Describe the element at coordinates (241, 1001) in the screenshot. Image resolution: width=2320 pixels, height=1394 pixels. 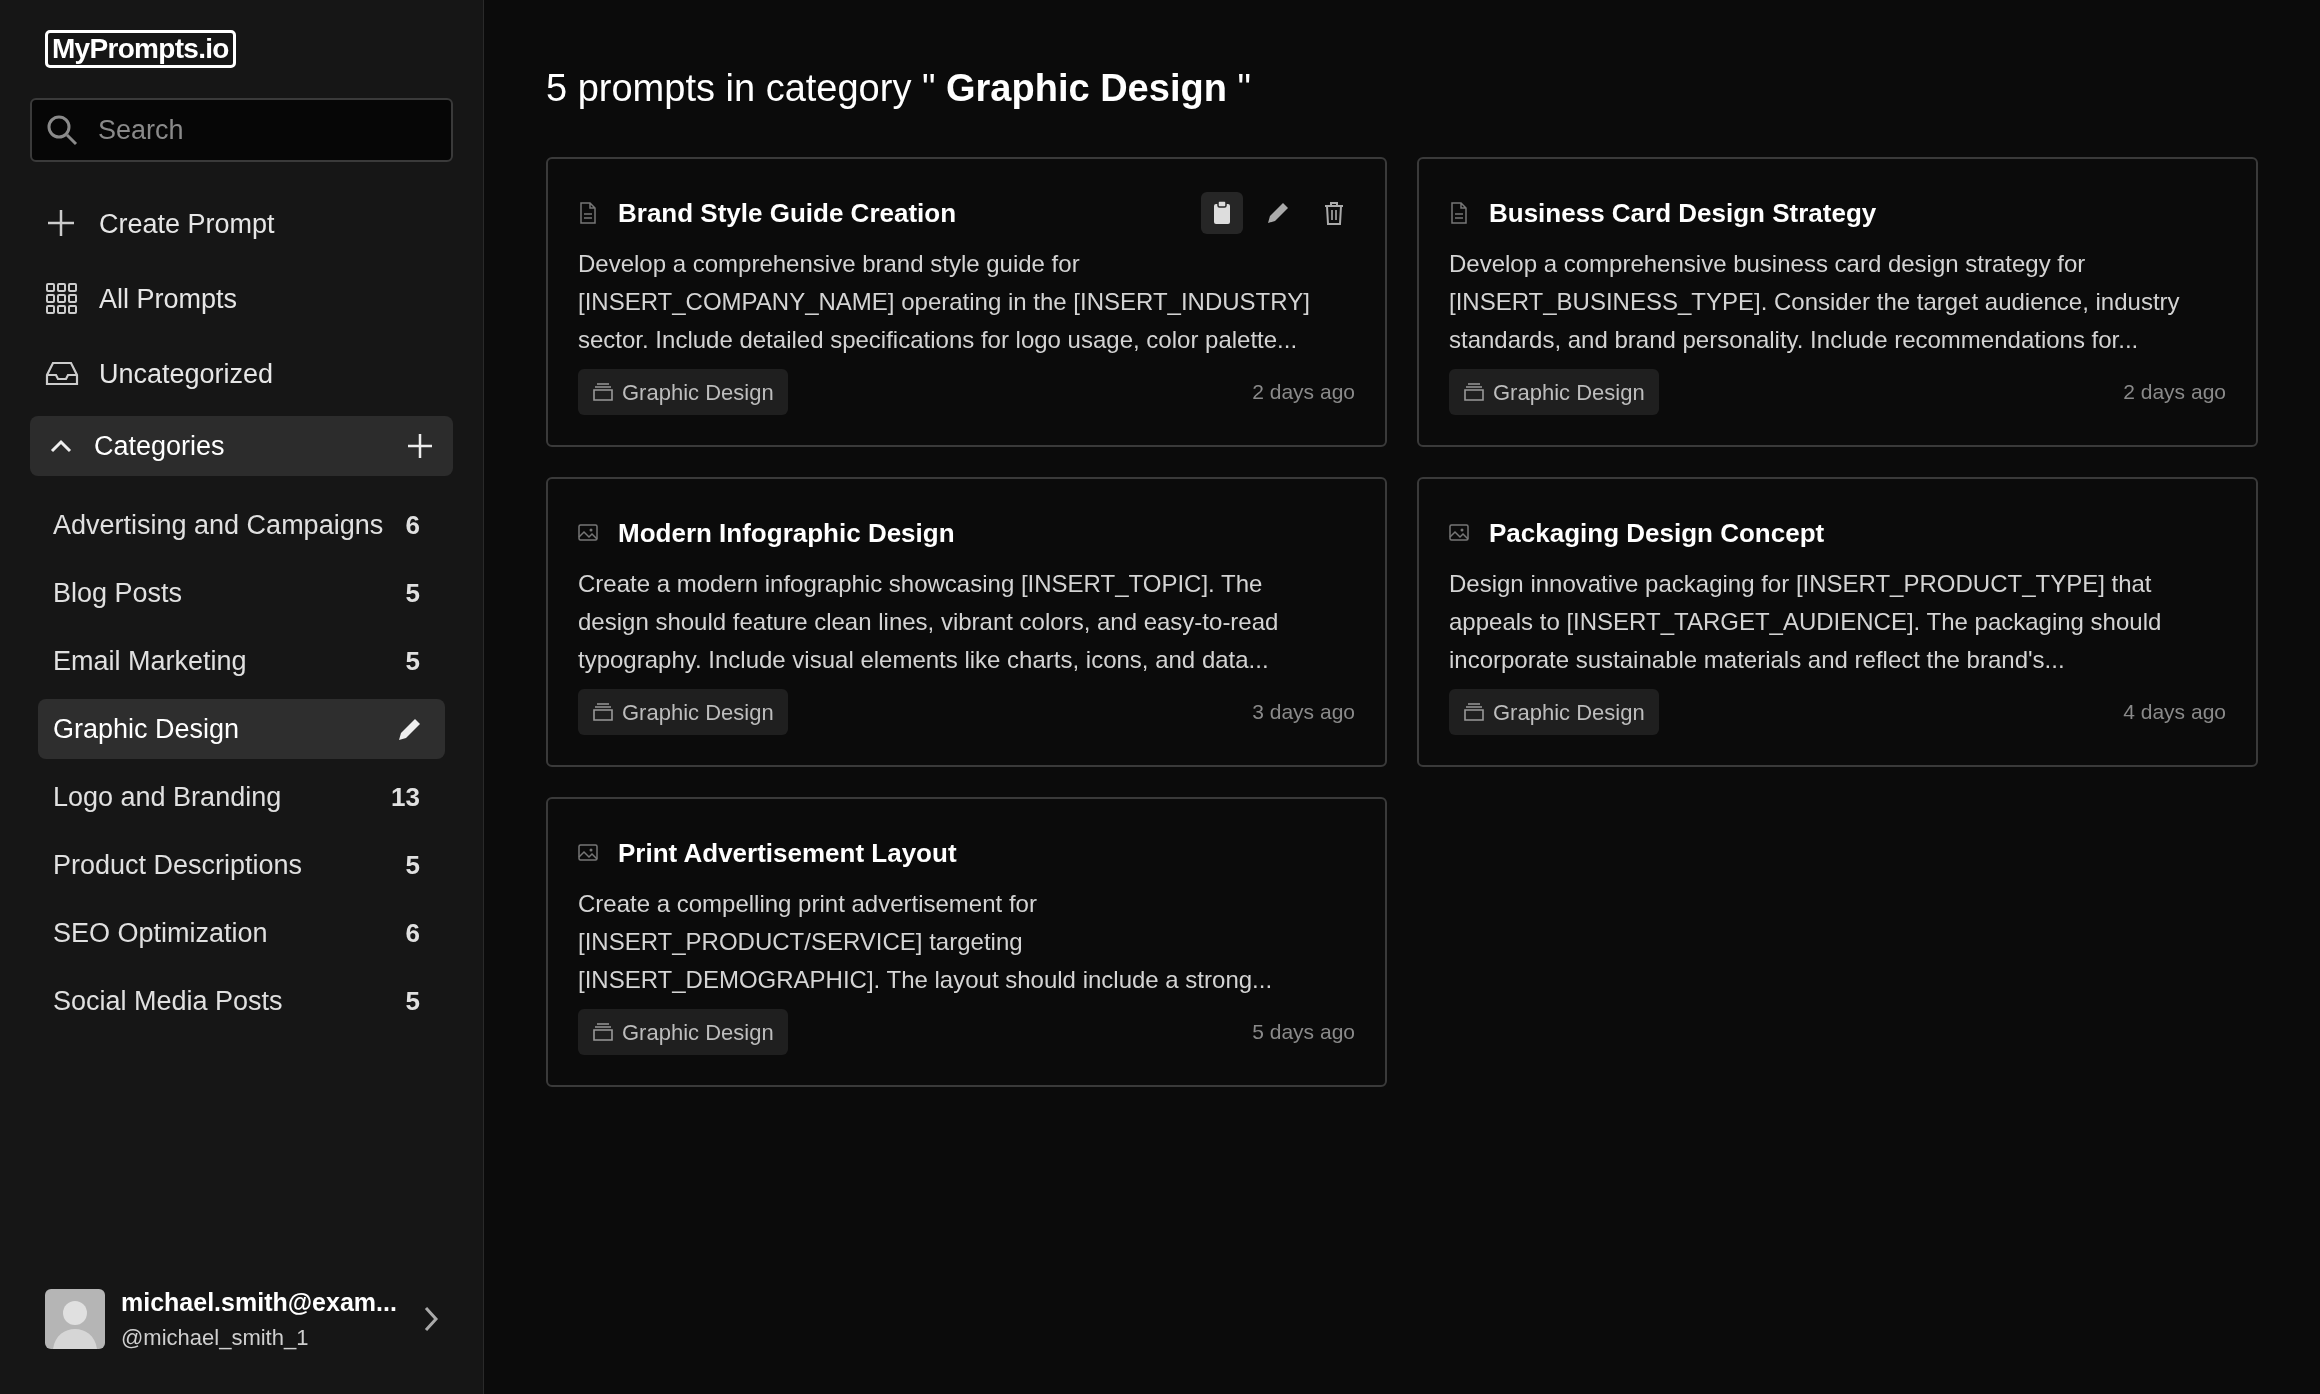
I see `category-item: Social Media Posts 5` at that location.